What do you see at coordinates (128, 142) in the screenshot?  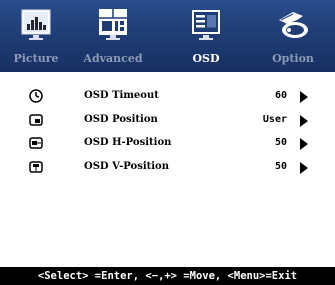 I see `item-label: OSD H-Position` at bounding box center [128, 142].